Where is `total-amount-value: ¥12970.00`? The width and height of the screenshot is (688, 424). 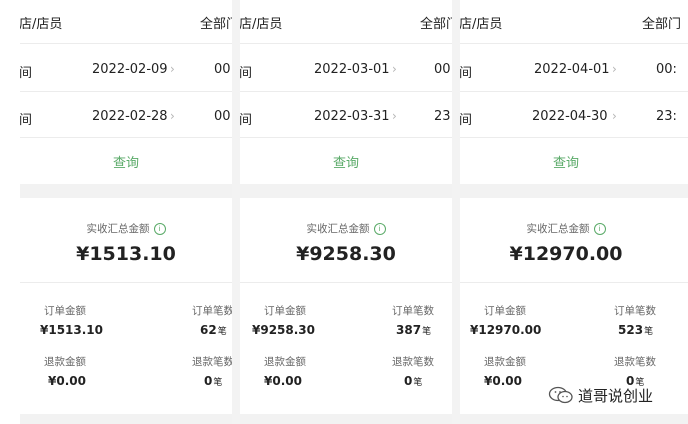
total-amount-value: ¥12970.00 is located at coordinates (566, 254).